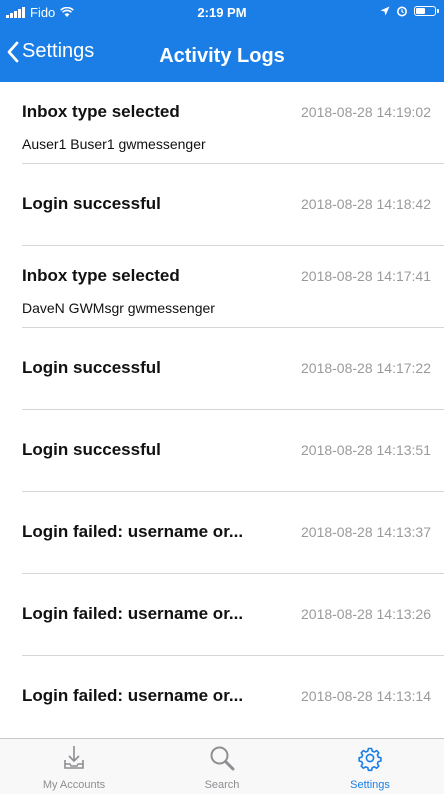 The image size is (444, 794). I want to click on header: Fido 2:19 PM Settings Activity Logs, so click(222, 41).